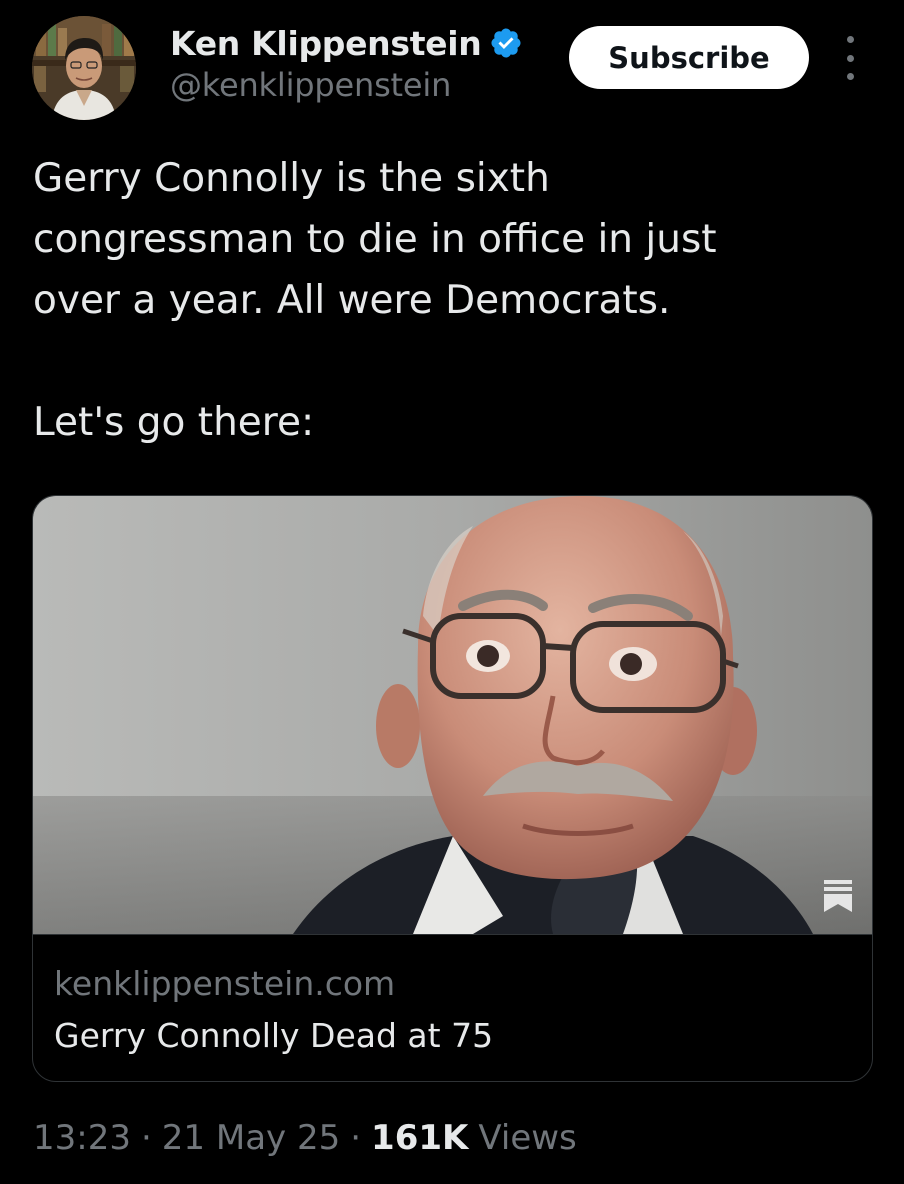 The image size is (904, 1184). I want to click on author-avatar, so click(84, 68).